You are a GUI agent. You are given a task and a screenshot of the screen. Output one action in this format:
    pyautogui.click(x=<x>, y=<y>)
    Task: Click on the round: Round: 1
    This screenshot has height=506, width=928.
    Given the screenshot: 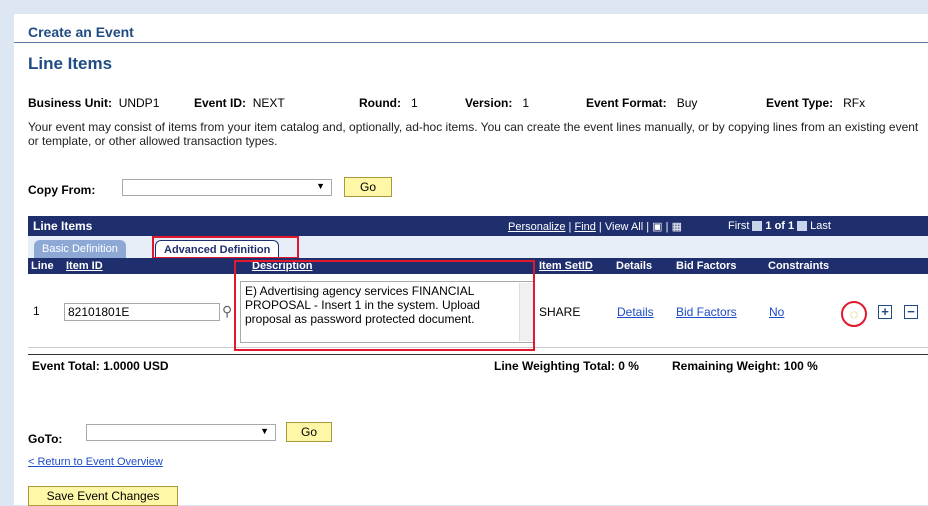 What is the action you would take?
    pyautogui.click(x=388, y=103)
    